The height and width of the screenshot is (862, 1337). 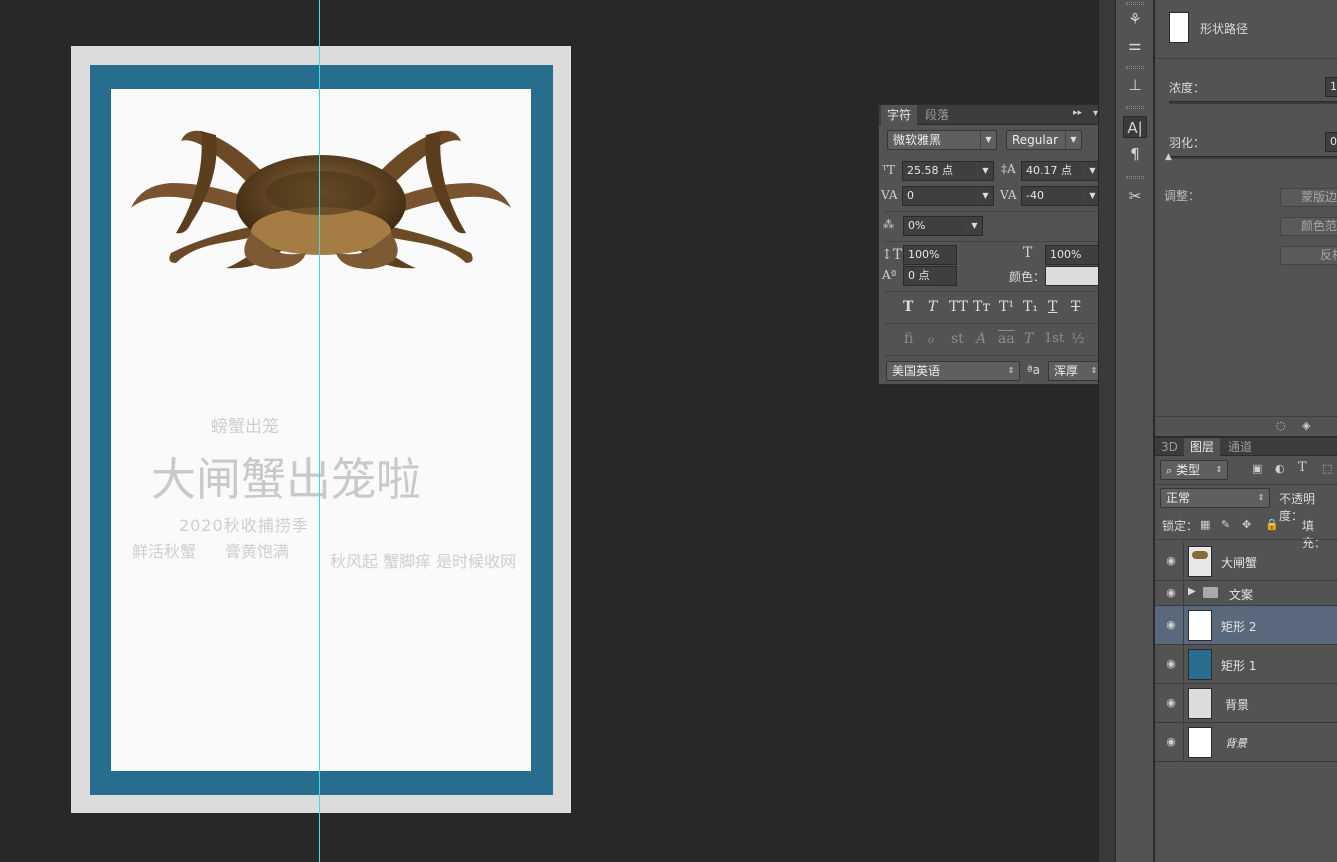 What do you see at coordinates (981, 307) in the screenshot?
I see `small-caps-button: Tт` at bounding box center [981, 307].